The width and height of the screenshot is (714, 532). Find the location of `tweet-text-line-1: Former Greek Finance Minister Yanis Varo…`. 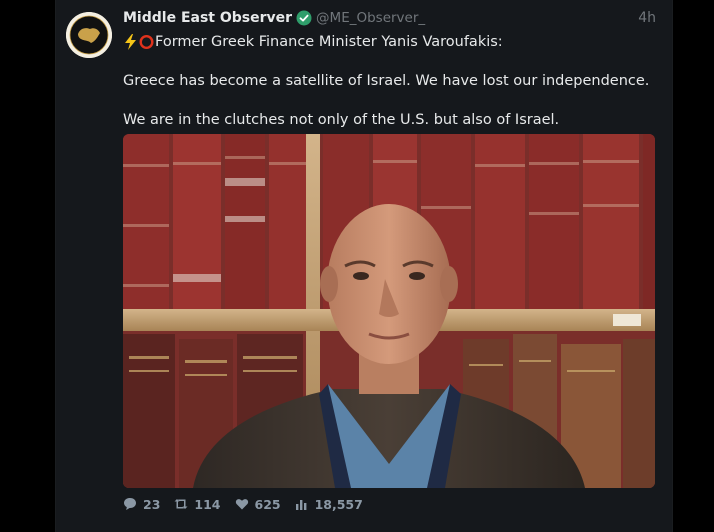

tweet-text-line-1: Former Greek Finance Minister Yanis Varo… is located at coordinates (313, 42).